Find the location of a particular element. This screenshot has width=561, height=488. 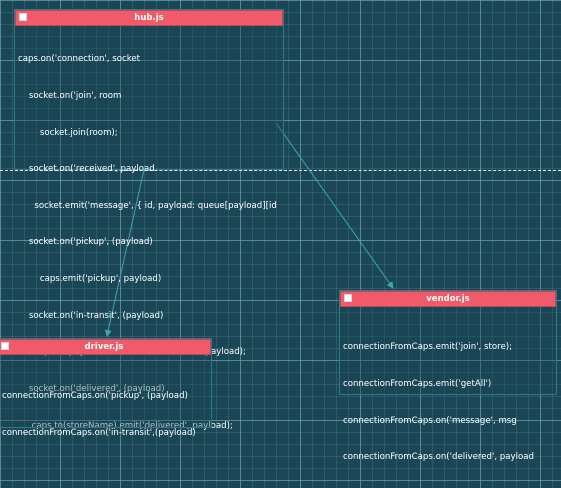

code-line: caps.emit('pickup', payload) is located at coordinates (90, 279).